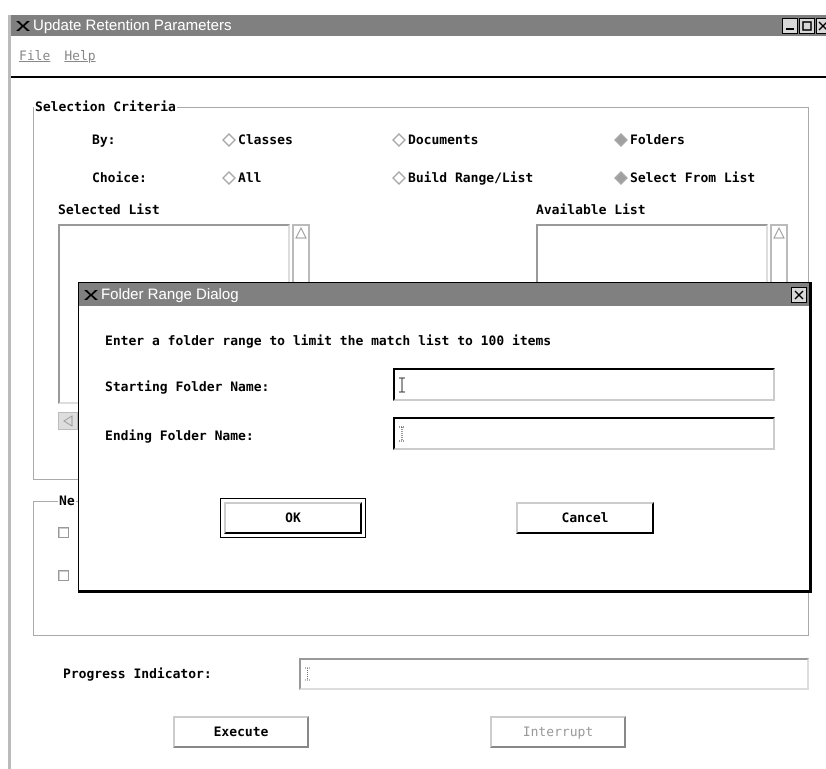 This screenshot has height=769, width=826. Describe the element at coordinates (180, 436) in the screenshot. I see `field-label: Ending Folder Name:` at that location.